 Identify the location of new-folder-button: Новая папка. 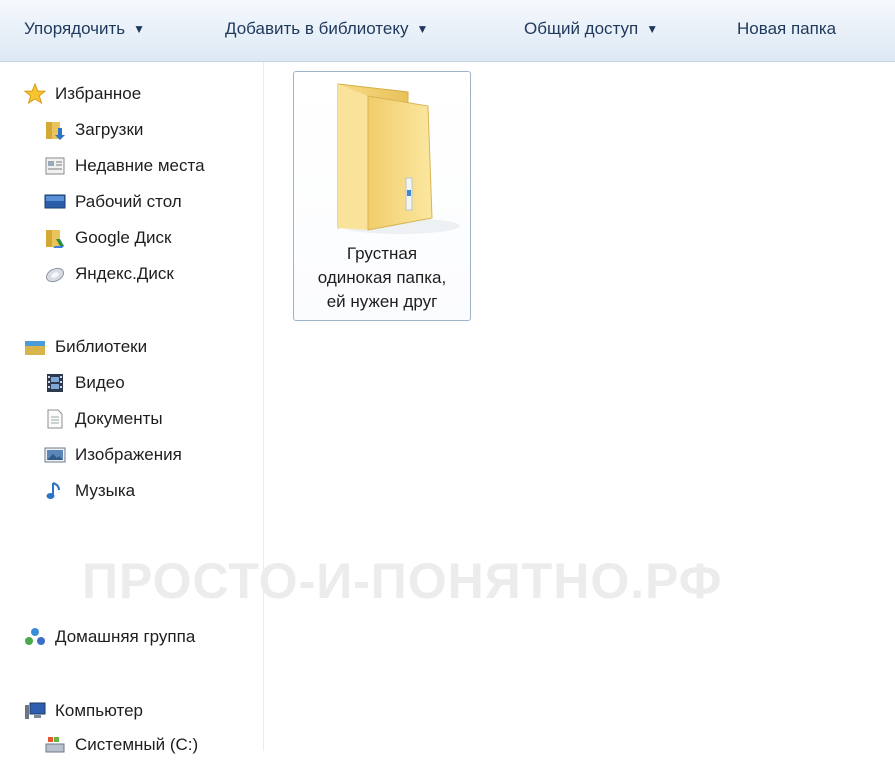
(786, 29).